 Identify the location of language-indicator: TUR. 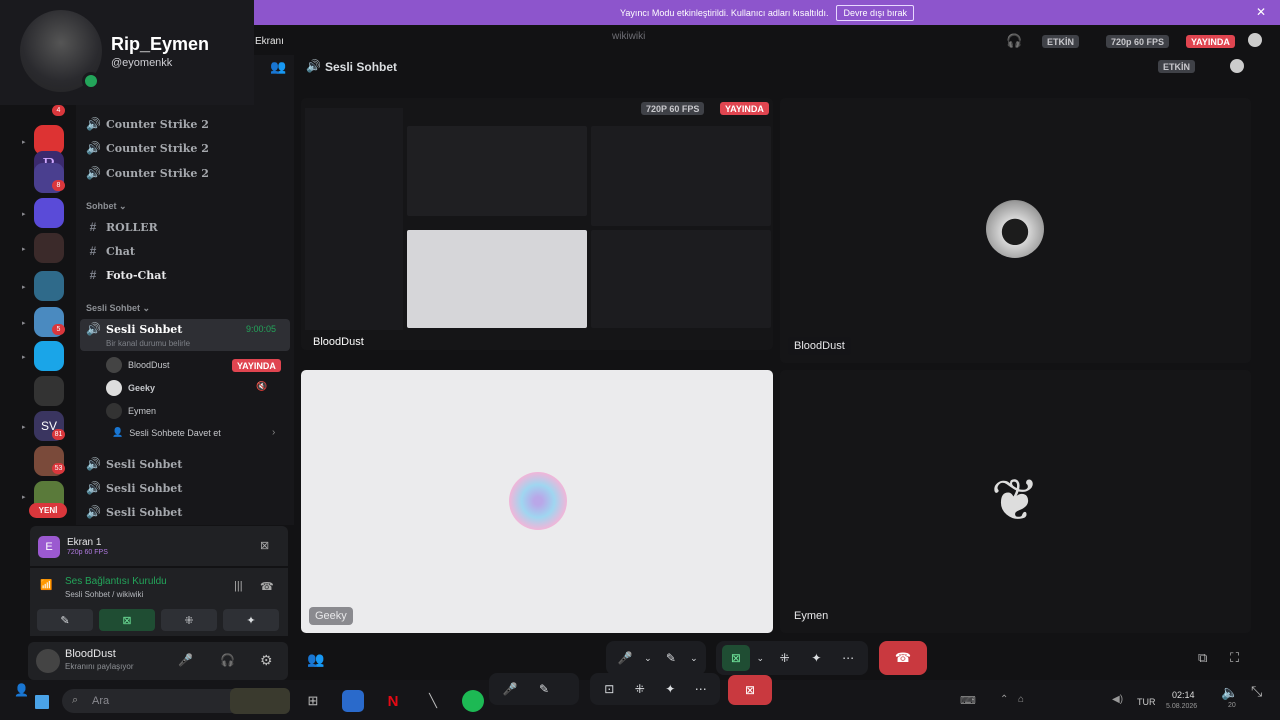
(1146, 702).